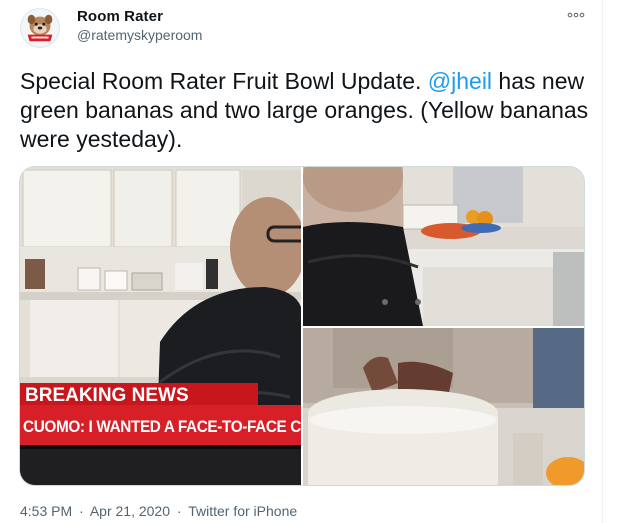 The image size is (617, 523). Describe the element at coordinates (460, 81) in the screenshot. I see `mention-link: @jheil` at that location.